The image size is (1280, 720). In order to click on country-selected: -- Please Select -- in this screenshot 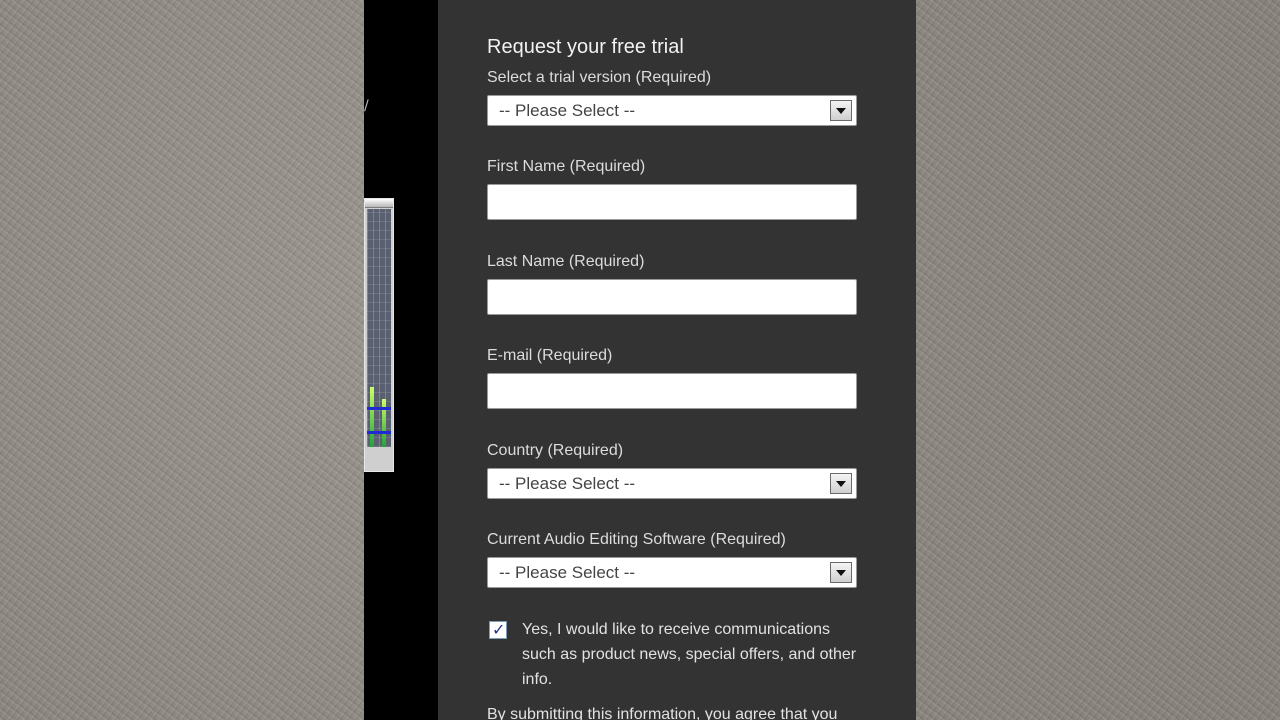, I will do `click(567, 483)`.